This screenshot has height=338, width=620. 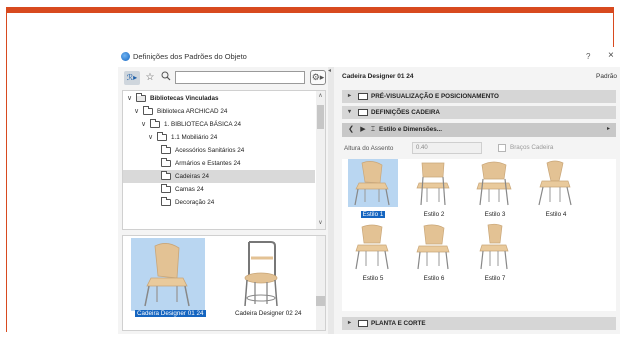 I want to click on scroll-up-icon: ∧, so click(x=320, y=95).